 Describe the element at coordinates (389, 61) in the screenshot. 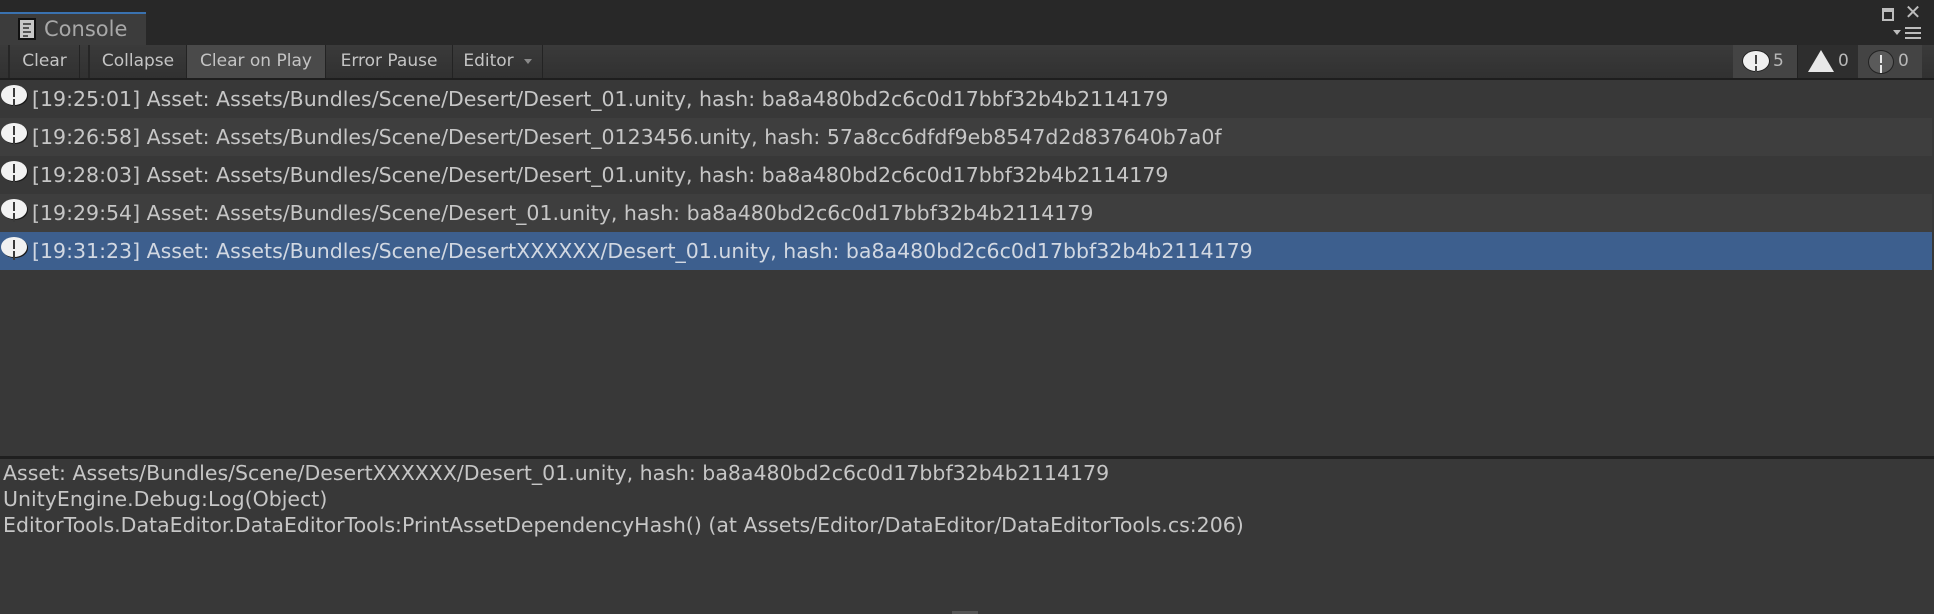

I see `error-pause-toggle: Error Pause` at that location.